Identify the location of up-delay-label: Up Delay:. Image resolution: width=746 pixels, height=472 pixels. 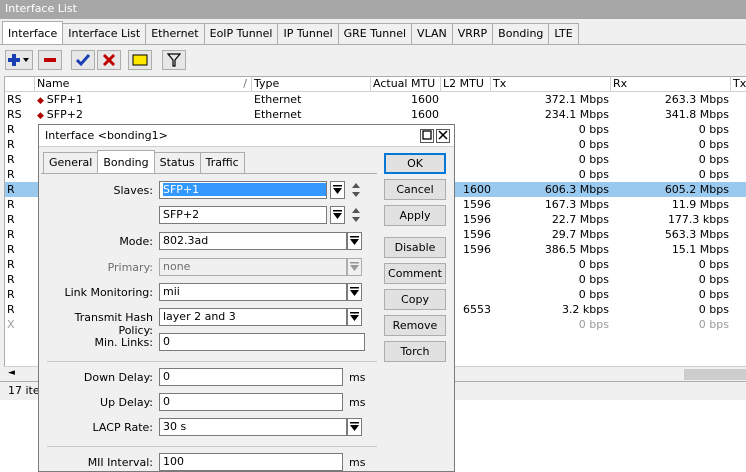
(126, 402).